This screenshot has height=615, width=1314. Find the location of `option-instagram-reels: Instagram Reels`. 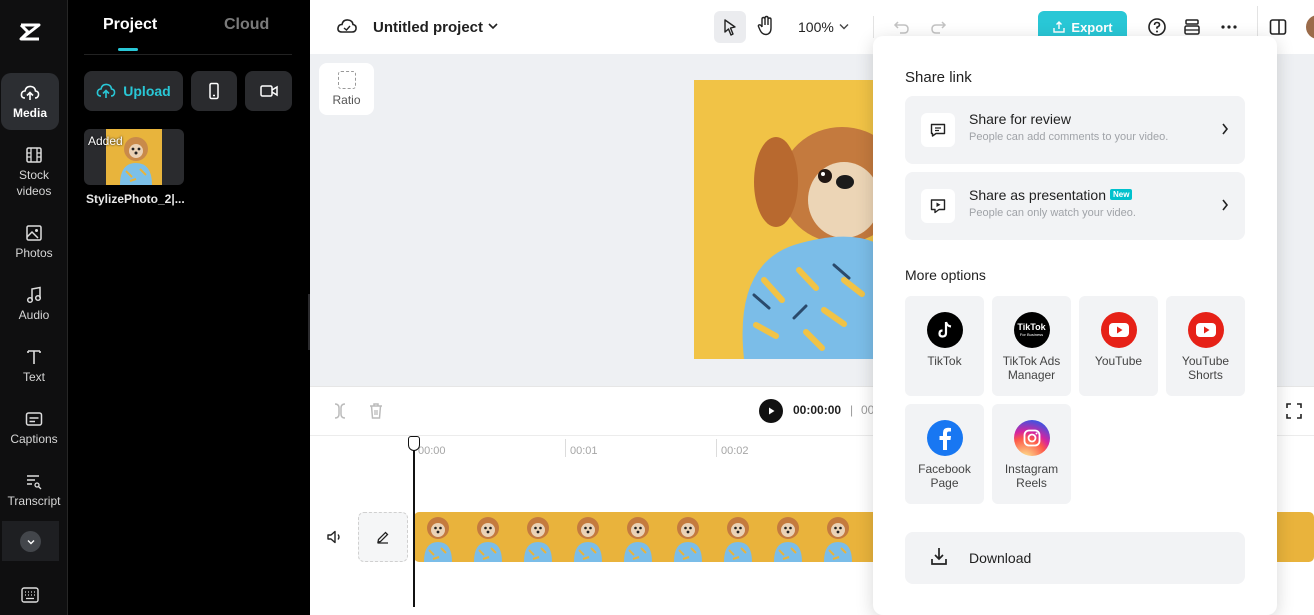

option-instagram-reels: Instagram Reels is located at coordinates (1031, 454).